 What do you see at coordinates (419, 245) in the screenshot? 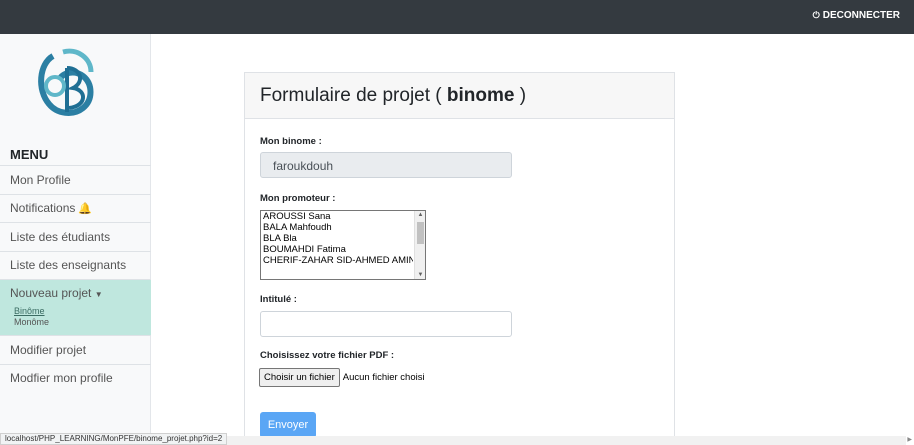
I see `listbox-scrollbar: ▲ ▼` at bounding box center [419, 245].